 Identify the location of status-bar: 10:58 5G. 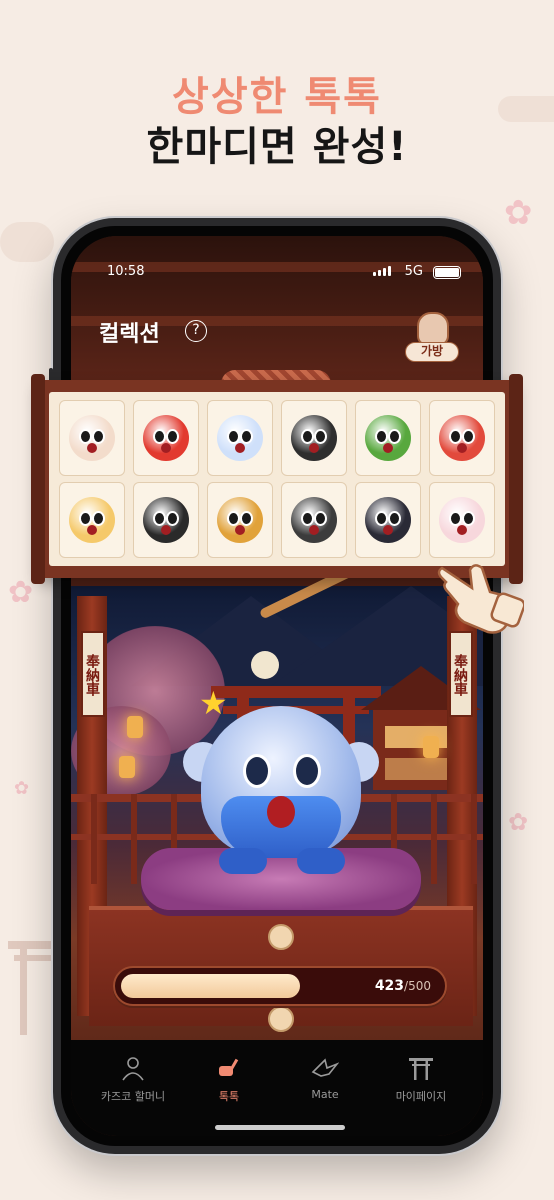
(277, 272).